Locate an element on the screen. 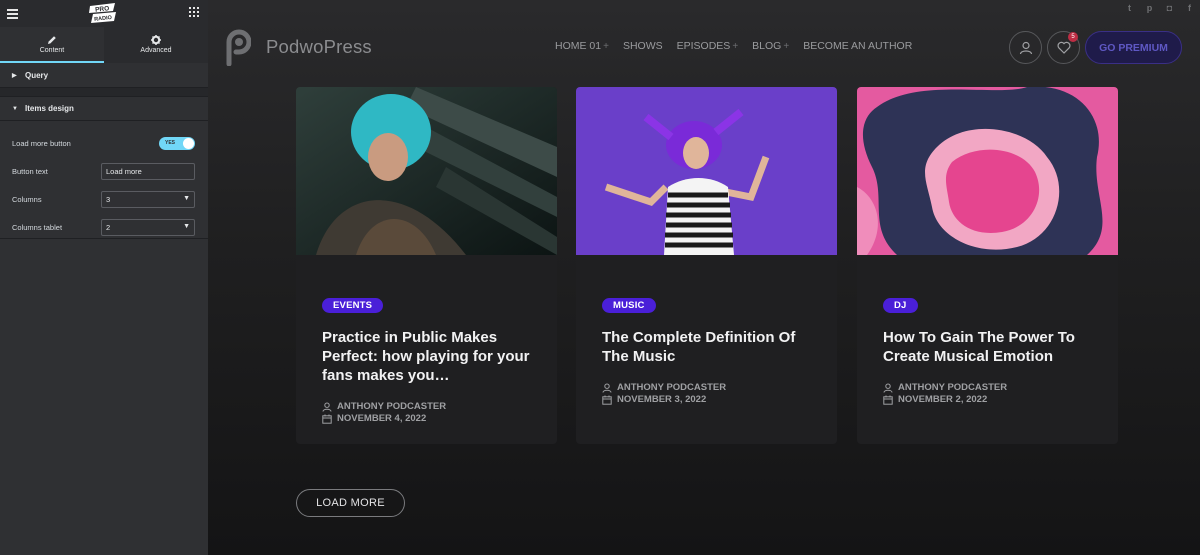  load-more-label: Load more button is located at coordinates (41, 143).